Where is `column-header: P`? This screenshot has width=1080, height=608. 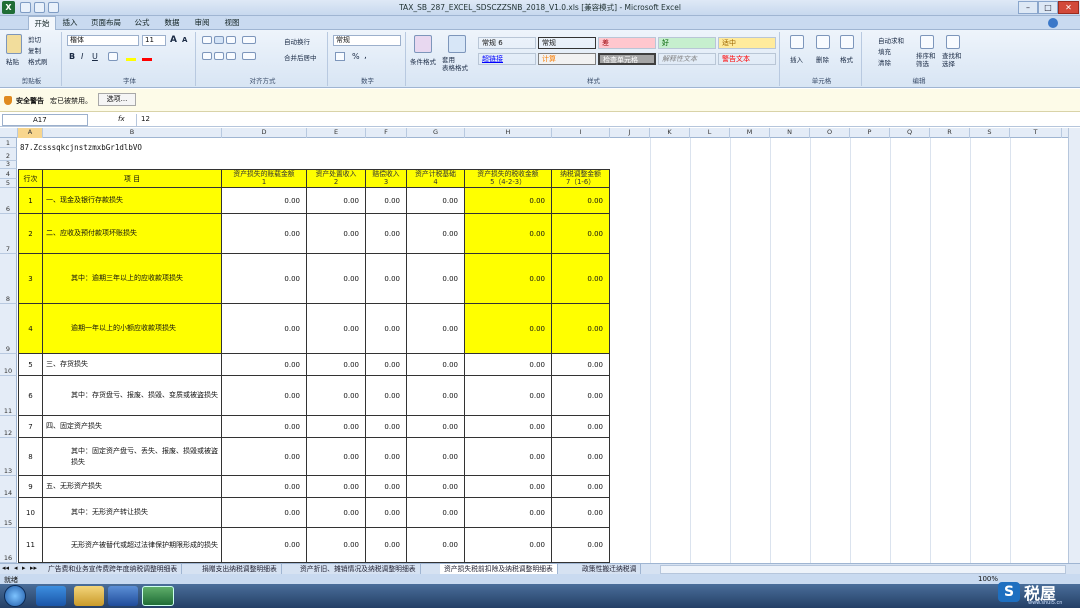
column-header: P is located at coordinates (870, 133).